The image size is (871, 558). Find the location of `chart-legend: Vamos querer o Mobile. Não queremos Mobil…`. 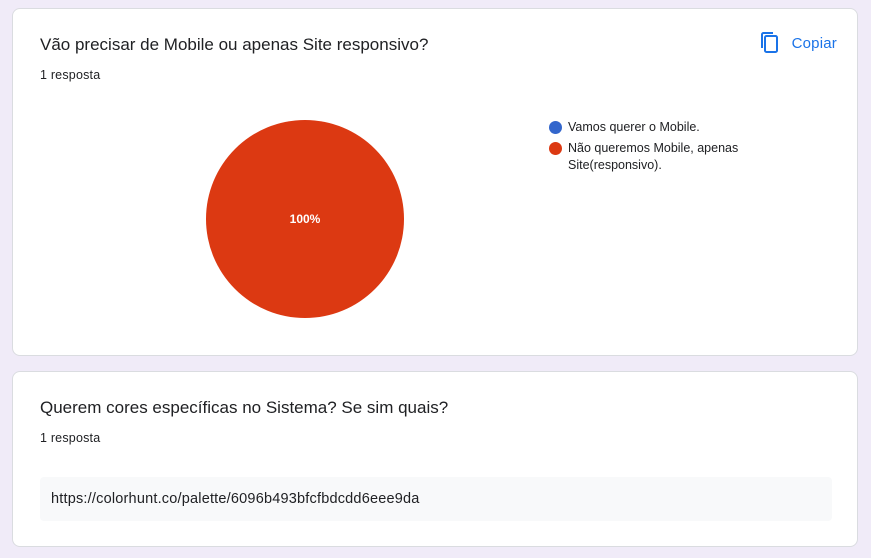

chart-legend: Vamos querer o Mobile. Não queremos Mobil… is located at coordinates (669, 148).